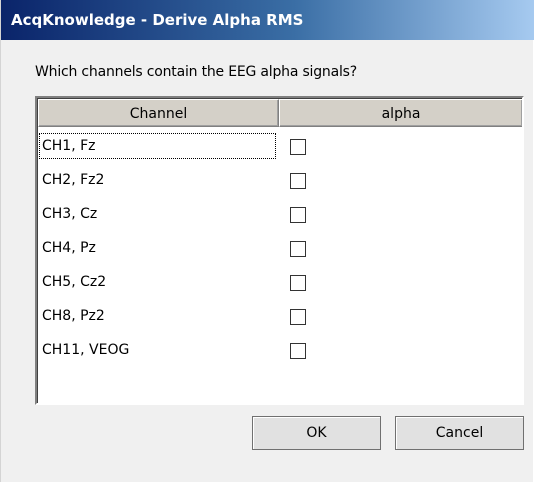 The width and height of the screenshot is (543, 482). I want to click on cancel-button: Cancel, so click(459, 433).